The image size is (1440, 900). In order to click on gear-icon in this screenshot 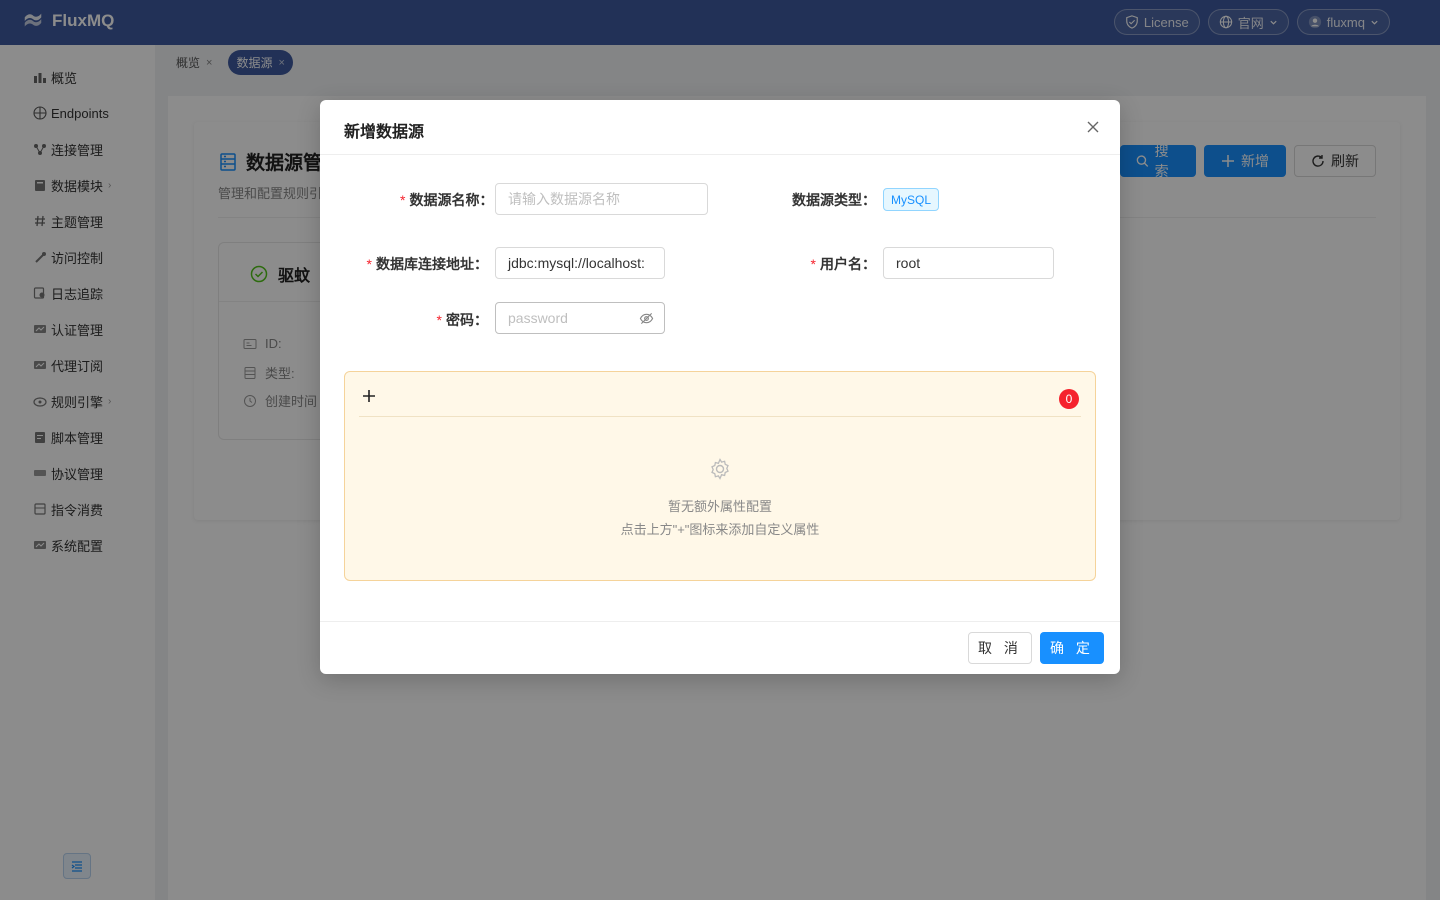, I will do `click(720, 469)`.